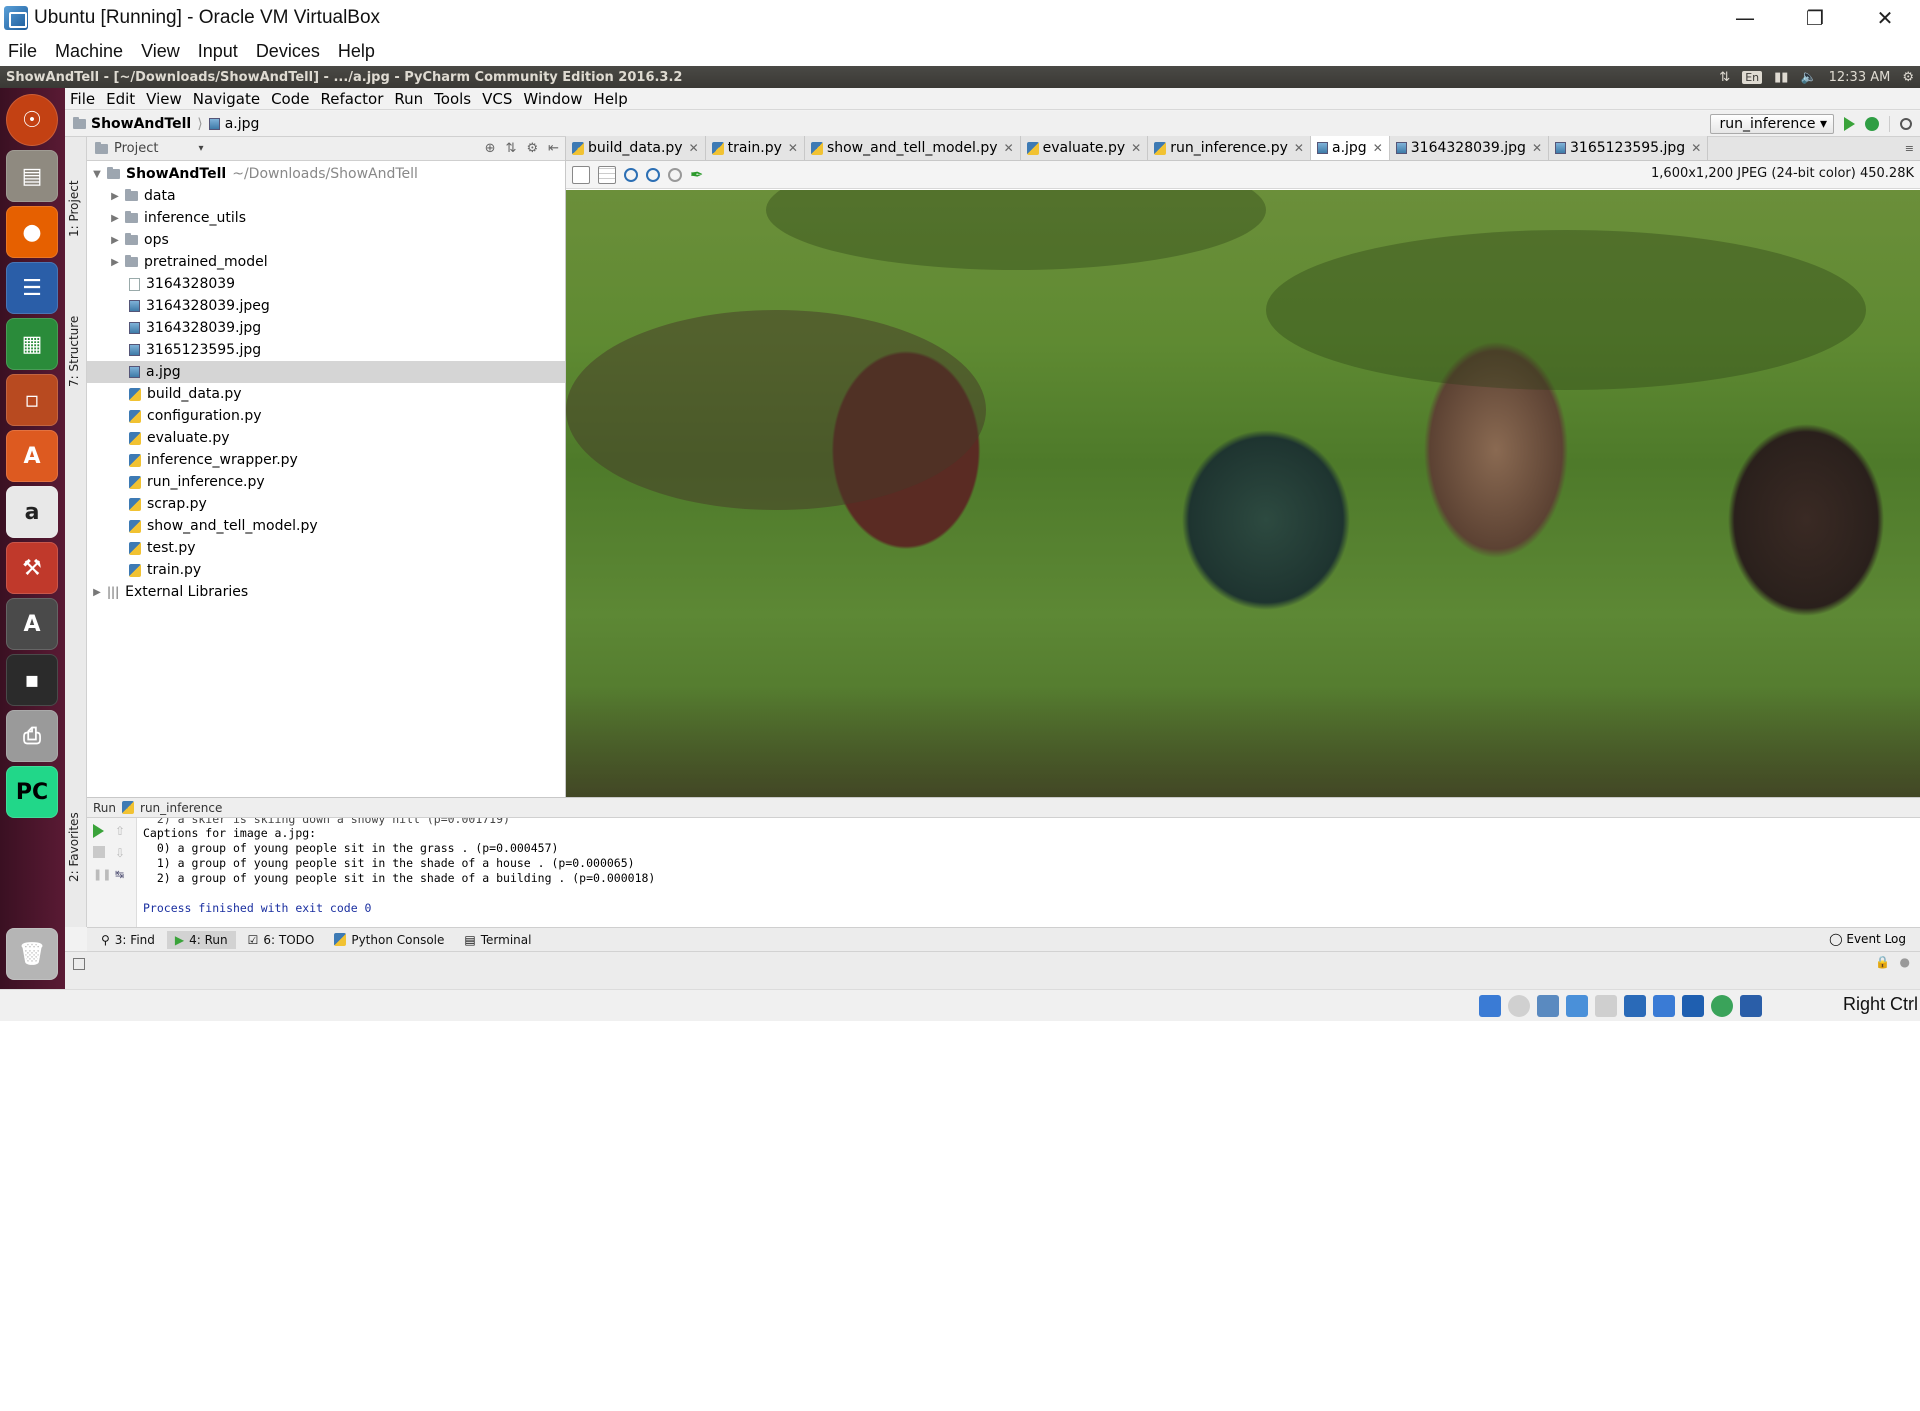  I want to click on amazon-icon: a, so click(32, 512).